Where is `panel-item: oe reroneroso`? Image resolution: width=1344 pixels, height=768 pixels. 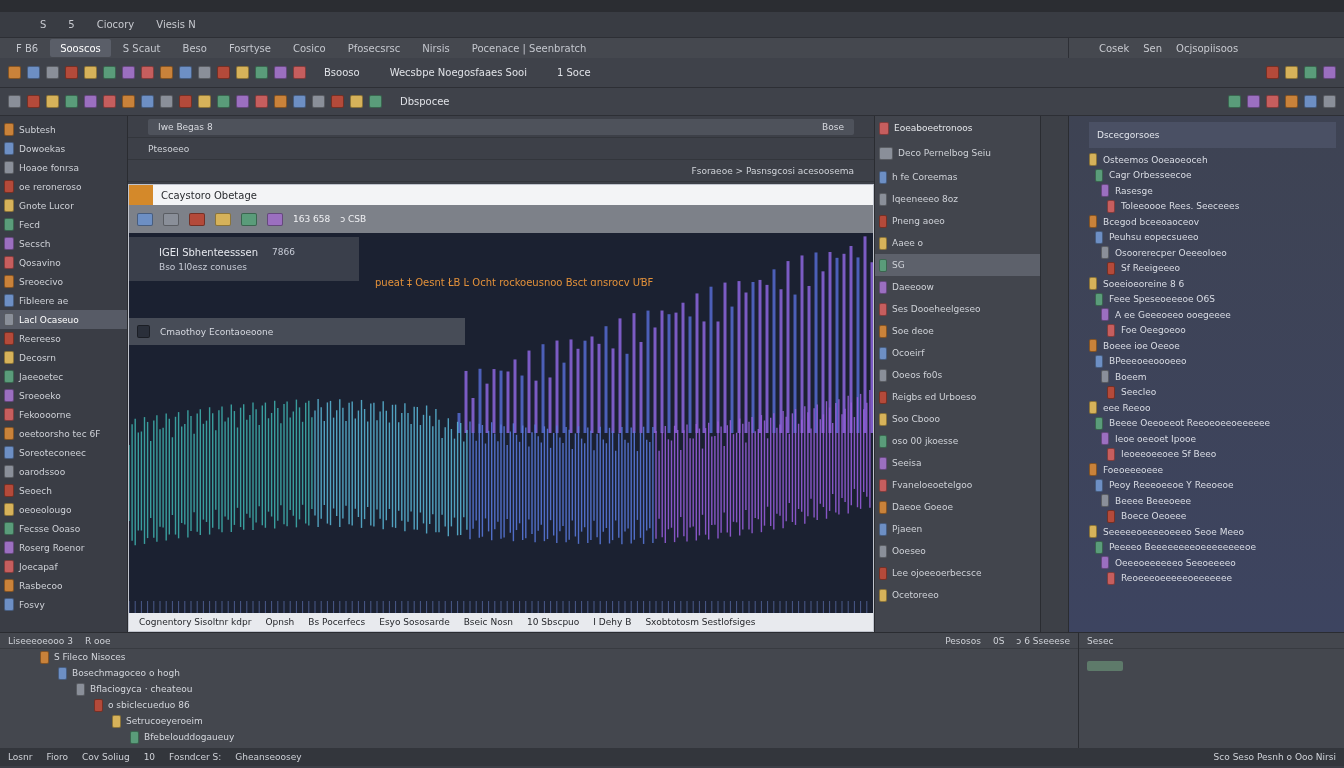
panel-item: oe reroneroso is located at coordinates (63, 186).